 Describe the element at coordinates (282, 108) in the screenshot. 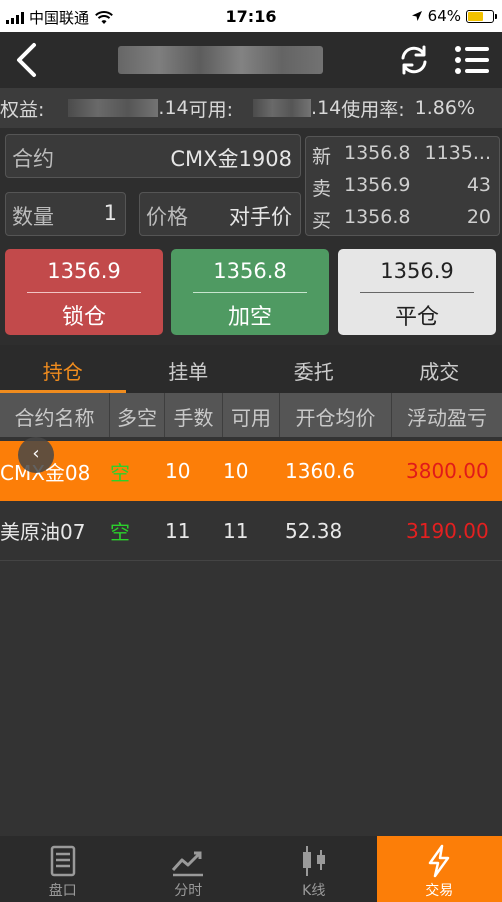

I see `available-redacted` at that location.